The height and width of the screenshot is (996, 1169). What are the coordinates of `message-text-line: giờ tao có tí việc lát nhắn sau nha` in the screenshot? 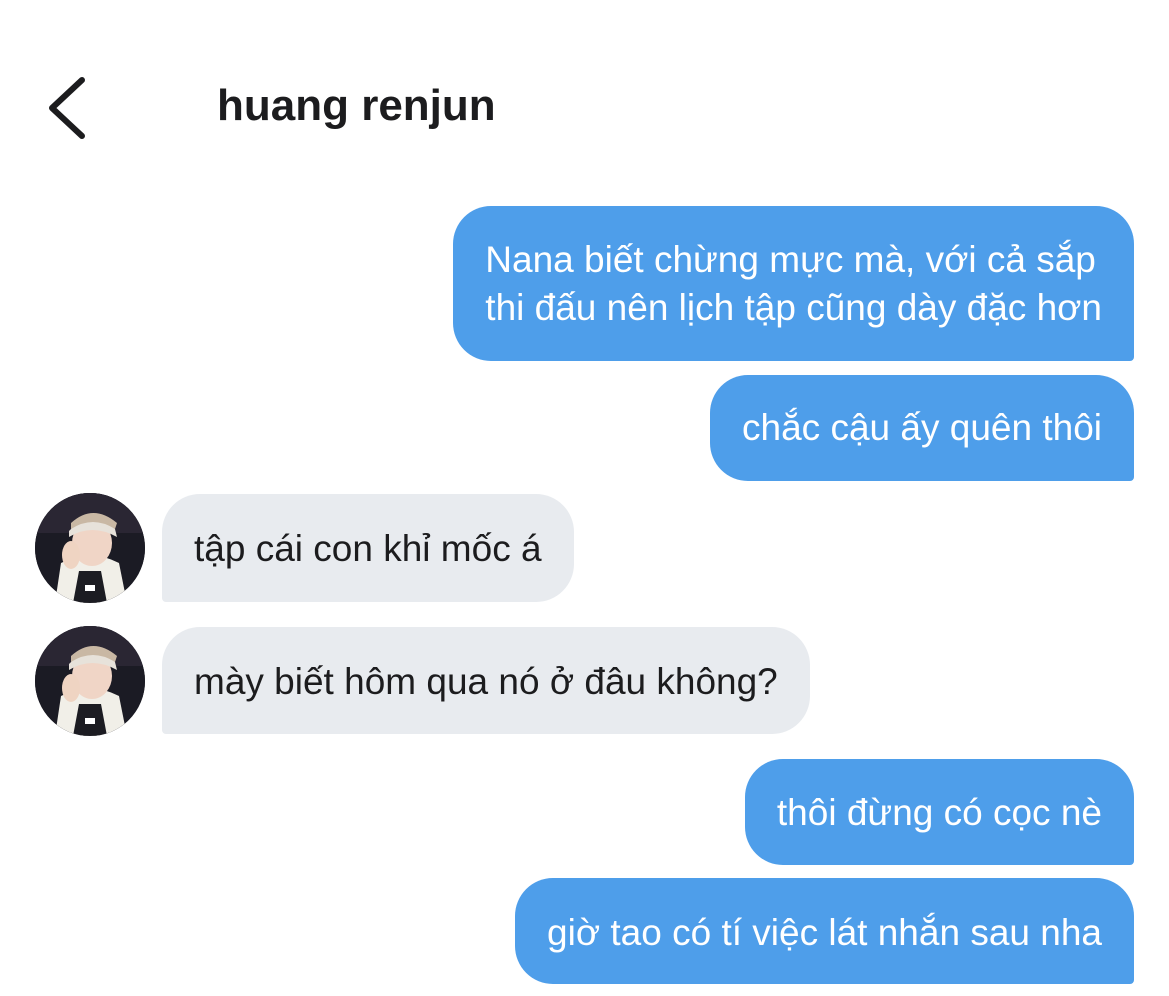 It's located at (824, 932).